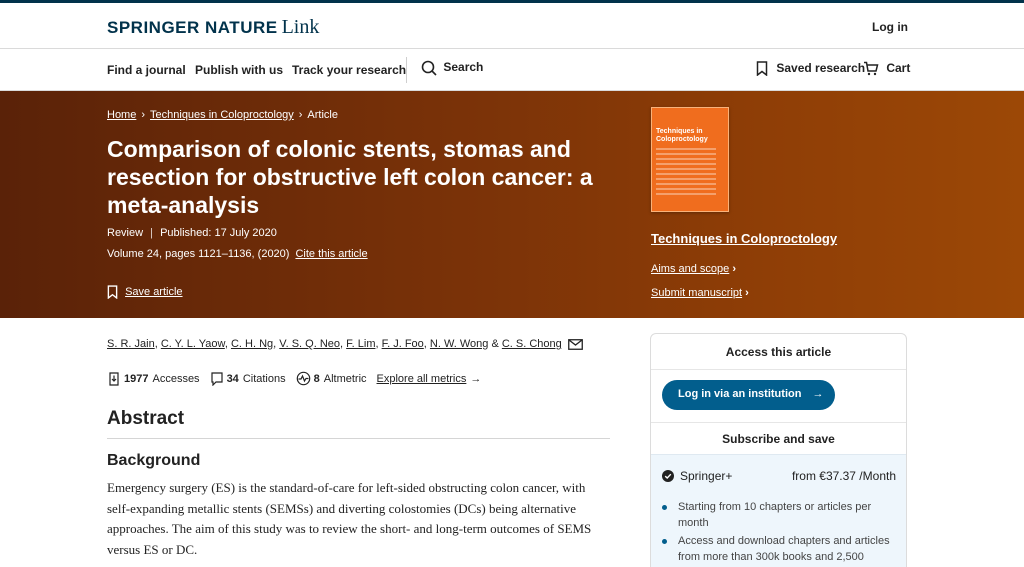  I want to click on plan-name-label: Springer+, so click(706, 476).